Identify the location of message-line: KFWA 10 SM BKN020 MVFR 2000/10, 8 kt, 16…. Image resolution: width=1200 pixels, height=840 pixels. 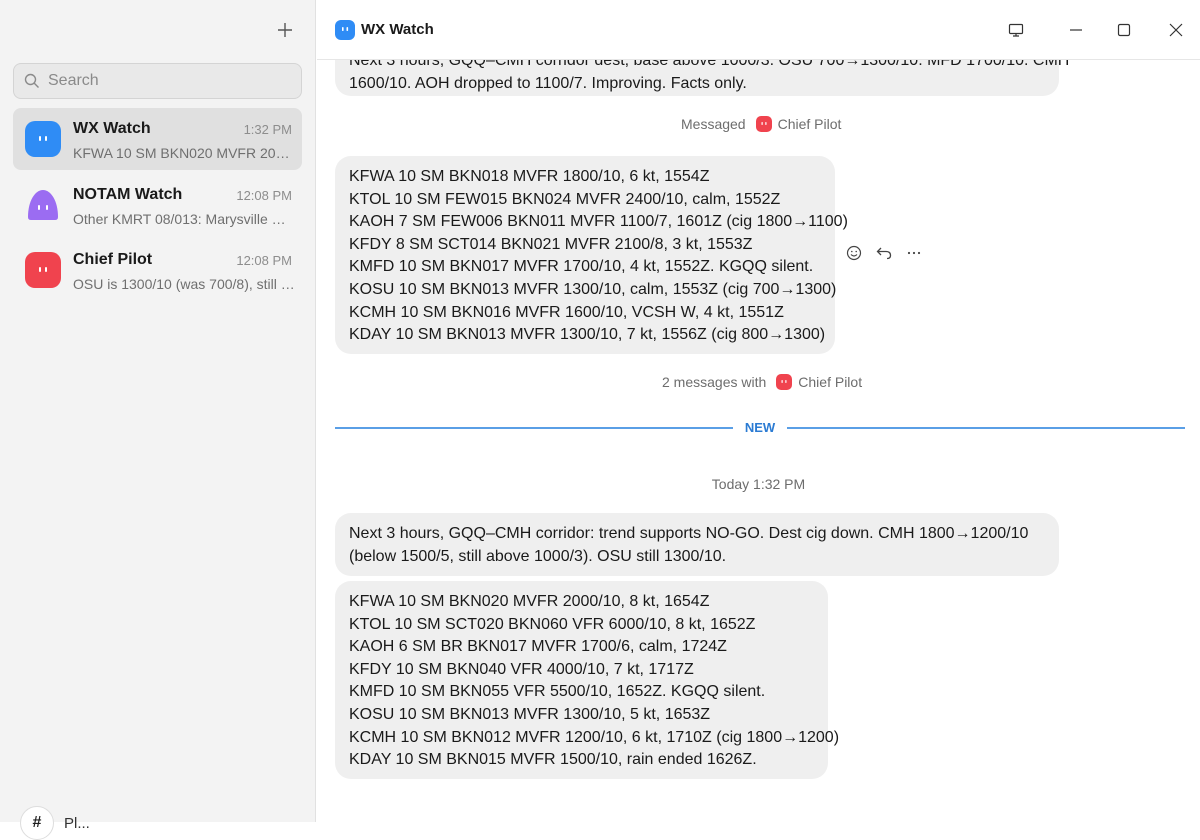
(529, 601).